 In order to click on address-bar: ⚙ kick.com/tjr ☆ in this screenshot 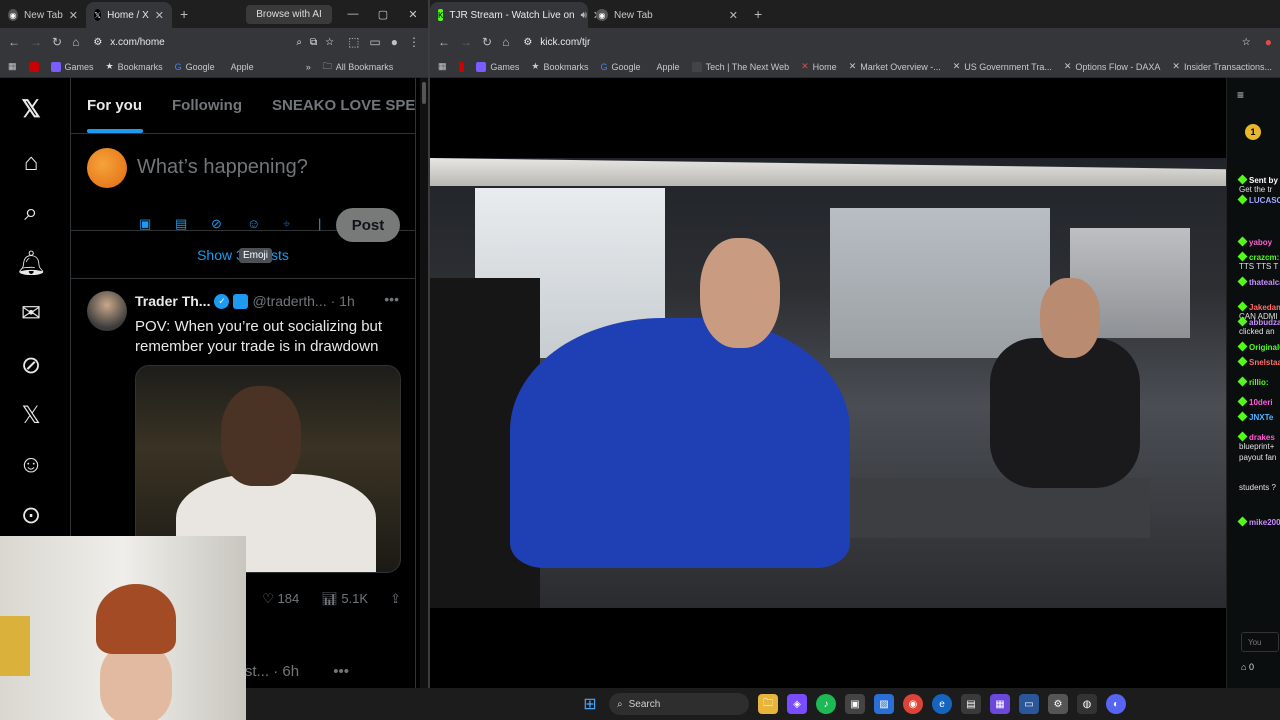, I will do `click(886, 42)`.